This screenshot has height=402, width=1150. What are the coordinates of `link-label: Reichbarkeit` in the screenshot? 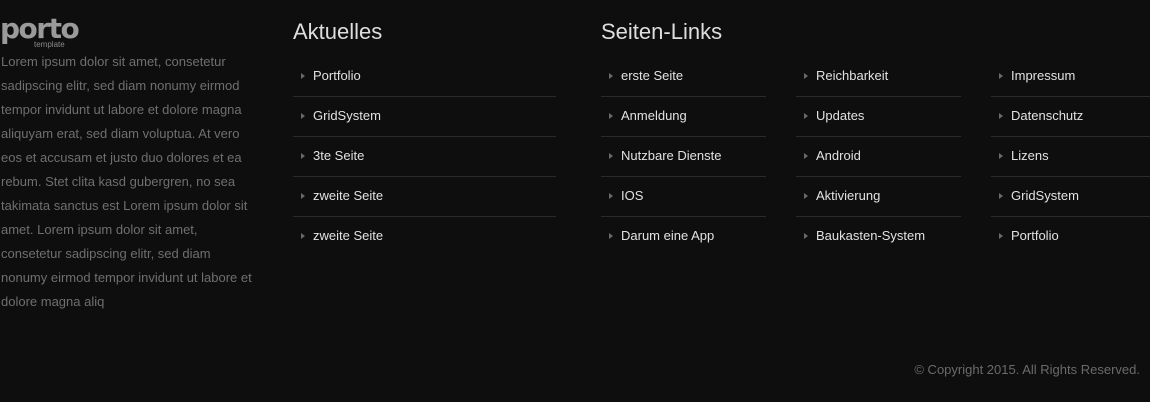 It's located at (852, 76).